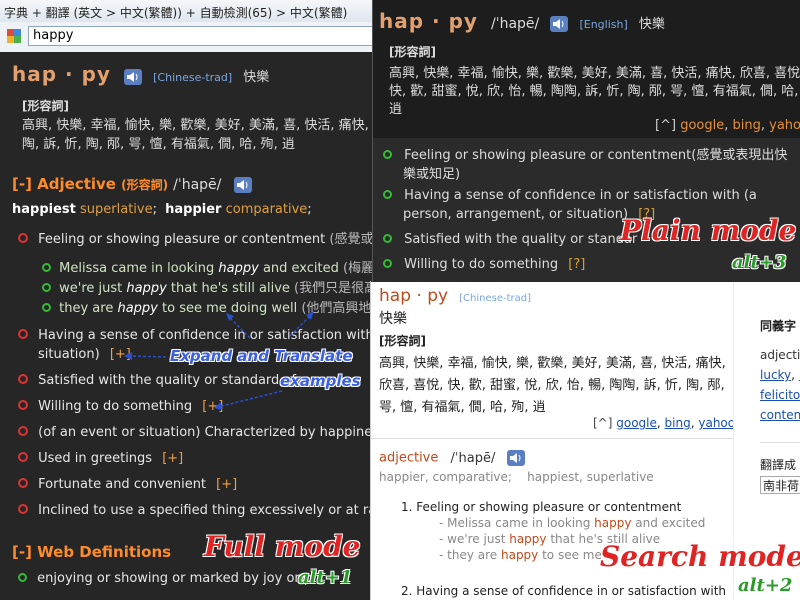  What do you see at coordinates (282, 546) in the screenshot?
I see `full-mode-label: Full mode` at bounding box center [282, 546].